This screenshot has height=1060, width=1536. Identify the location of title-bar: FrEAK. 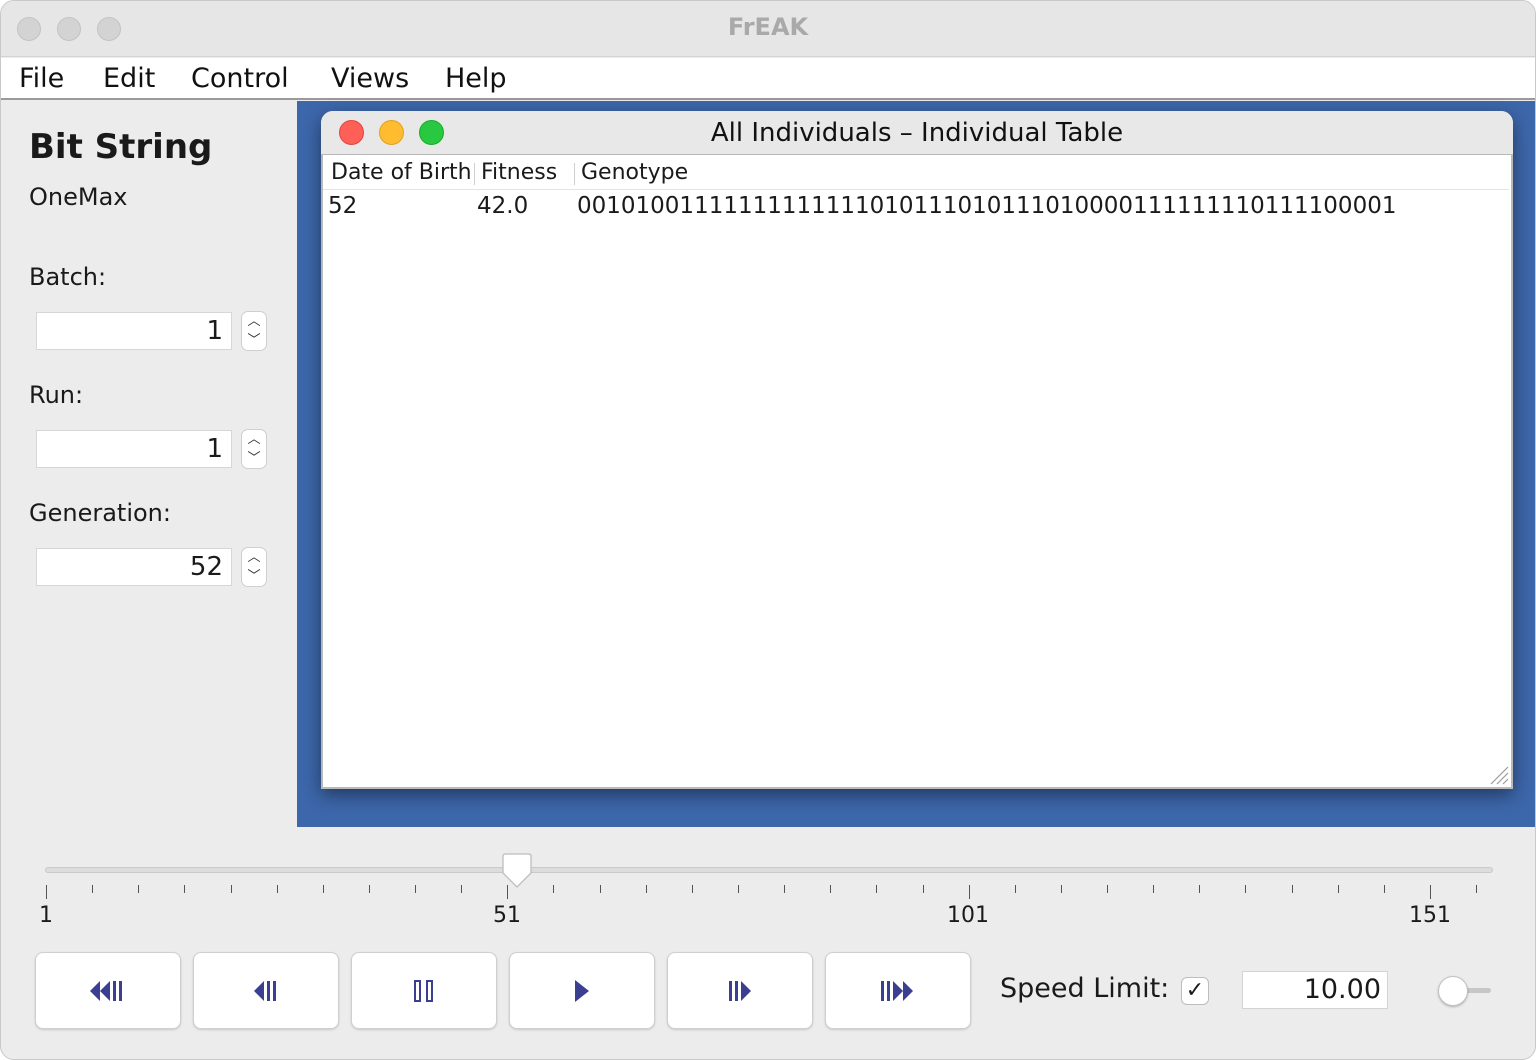
(768, 29).